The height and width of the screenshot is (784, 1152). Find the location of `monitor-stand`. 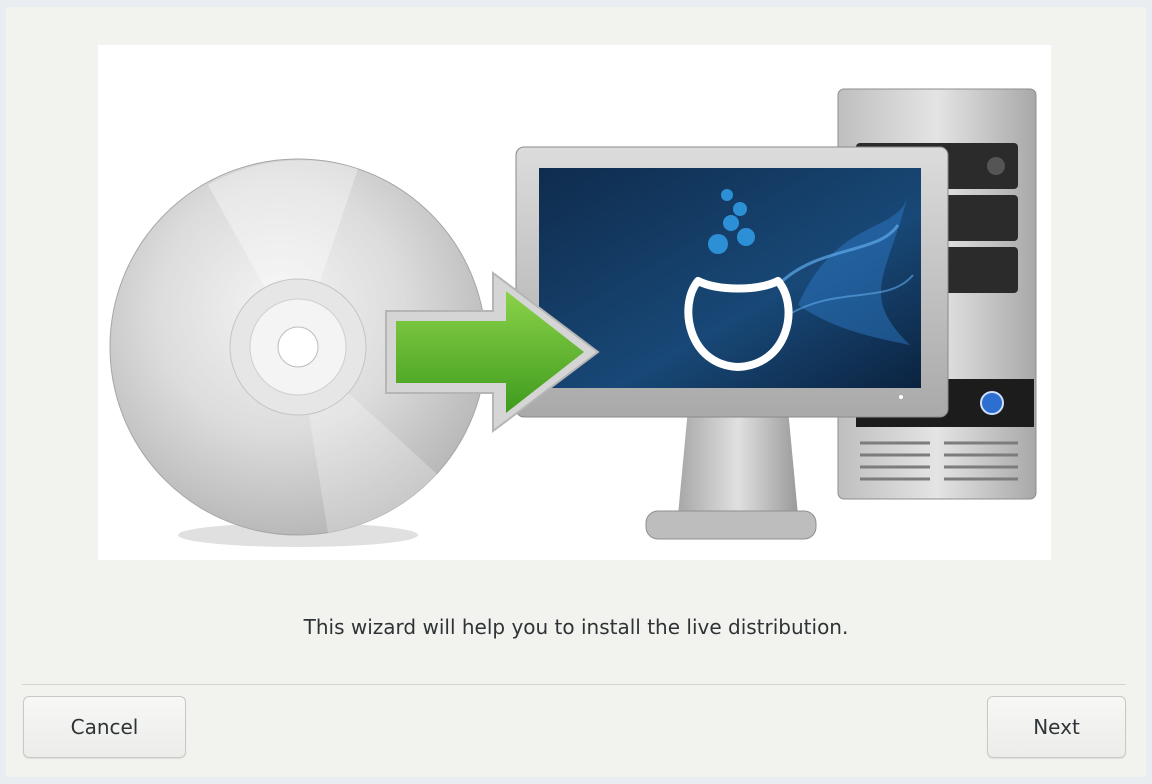

monitor-stand is located at coordinates (731, 474).